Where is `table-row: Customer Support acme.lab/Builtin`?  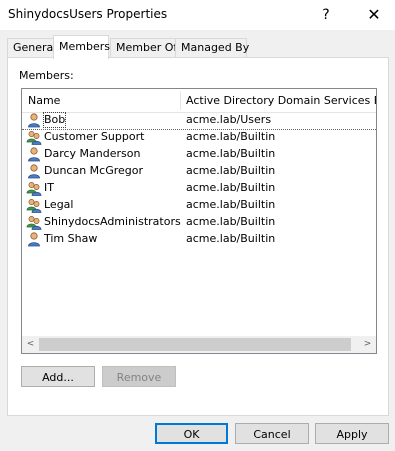
table-row: Customer Support acme.lab/Builtin is located at coordinates (199, 137).